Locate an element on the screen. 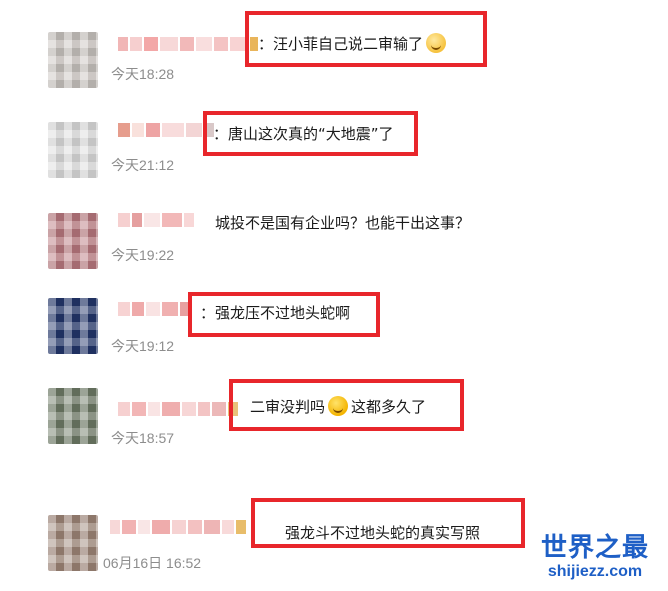 Image resolution: width=668 pixels, height=591 pixels. watermark-url: shijiezz.com is located at coordinates (595, 571).